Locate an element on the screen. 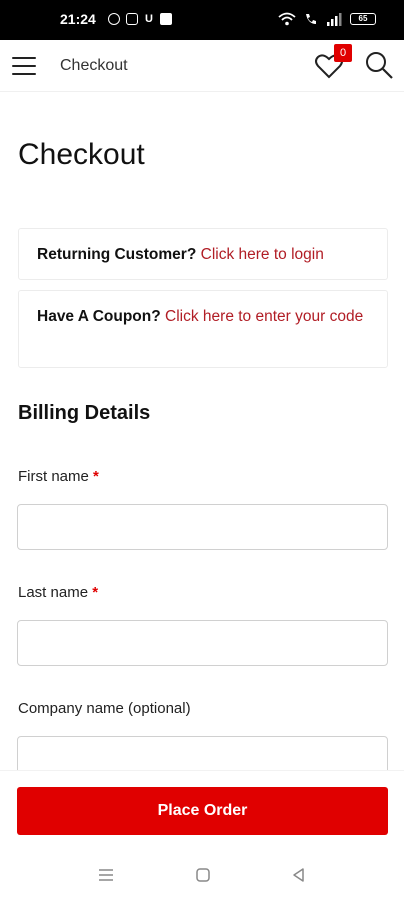 The width and height of the screenshot is (404, 900). hamburger-menu-icon is located at coordinates (24, 66).